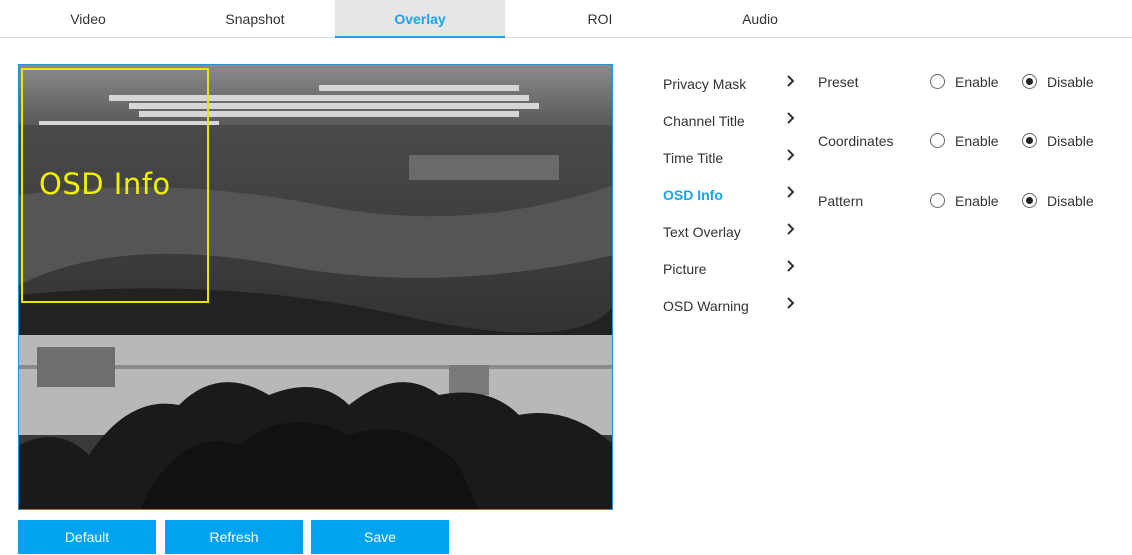 The width and height of the screenshot is (1132, 555). Describe the element at coordinates (380, 537) in the screenshot. I see `save-button: Save` at that location.